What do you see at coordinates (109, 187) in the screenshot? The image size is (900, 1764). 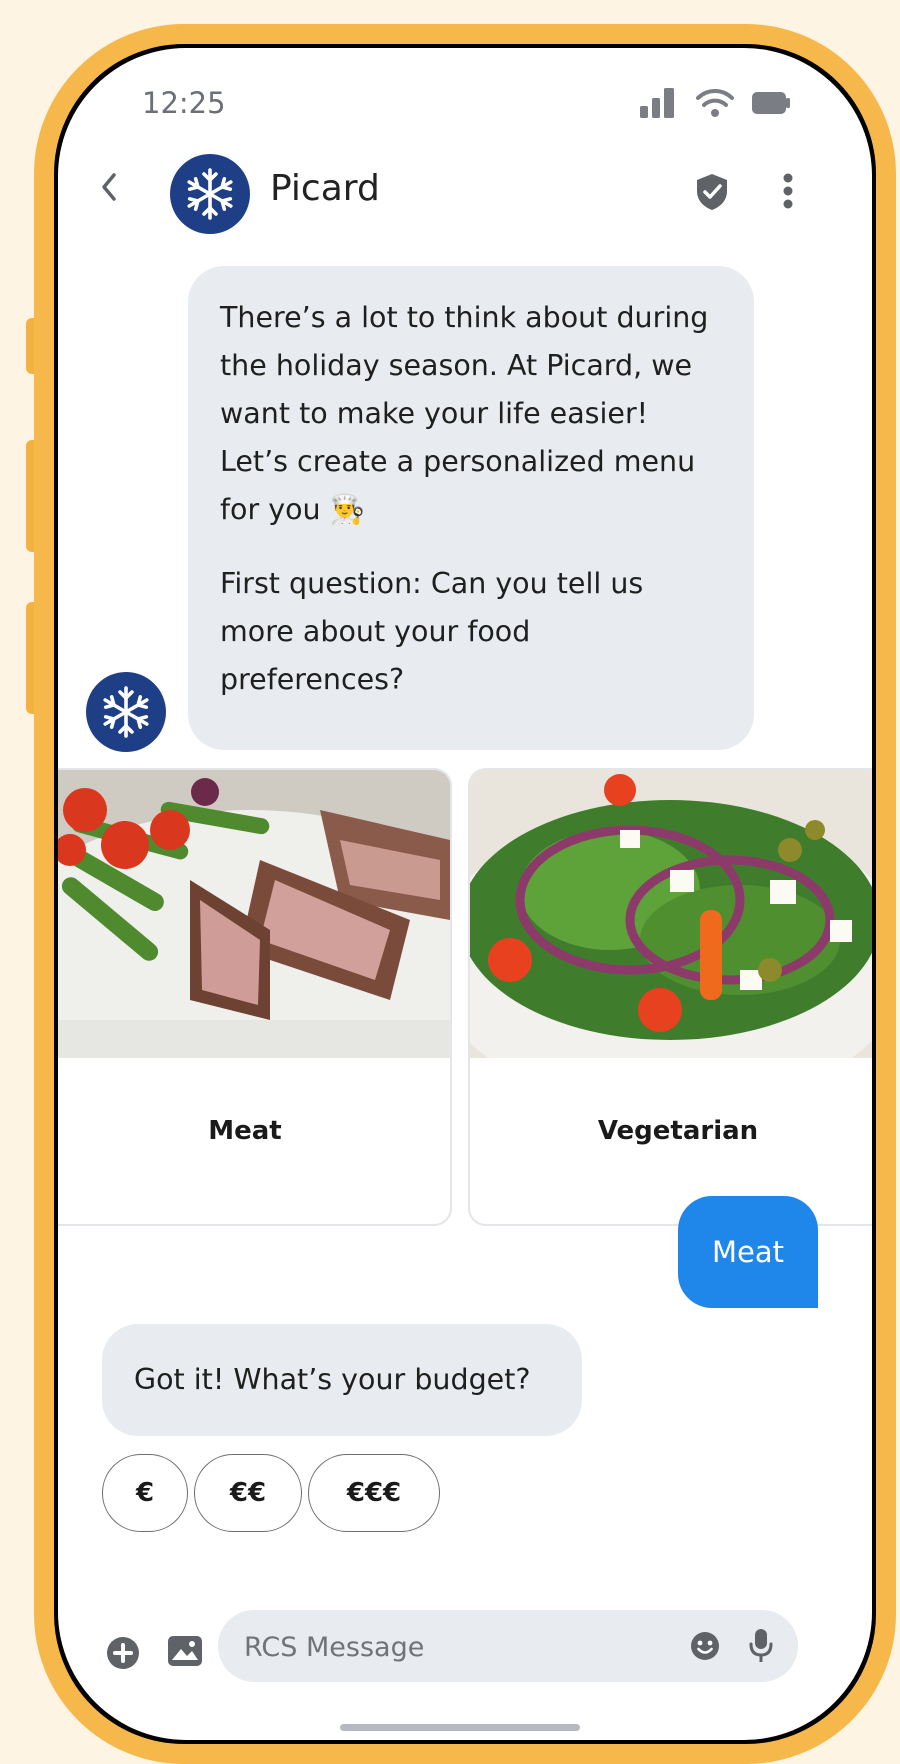 I see `chevron-left-icon` at bounding box center [109, 187].